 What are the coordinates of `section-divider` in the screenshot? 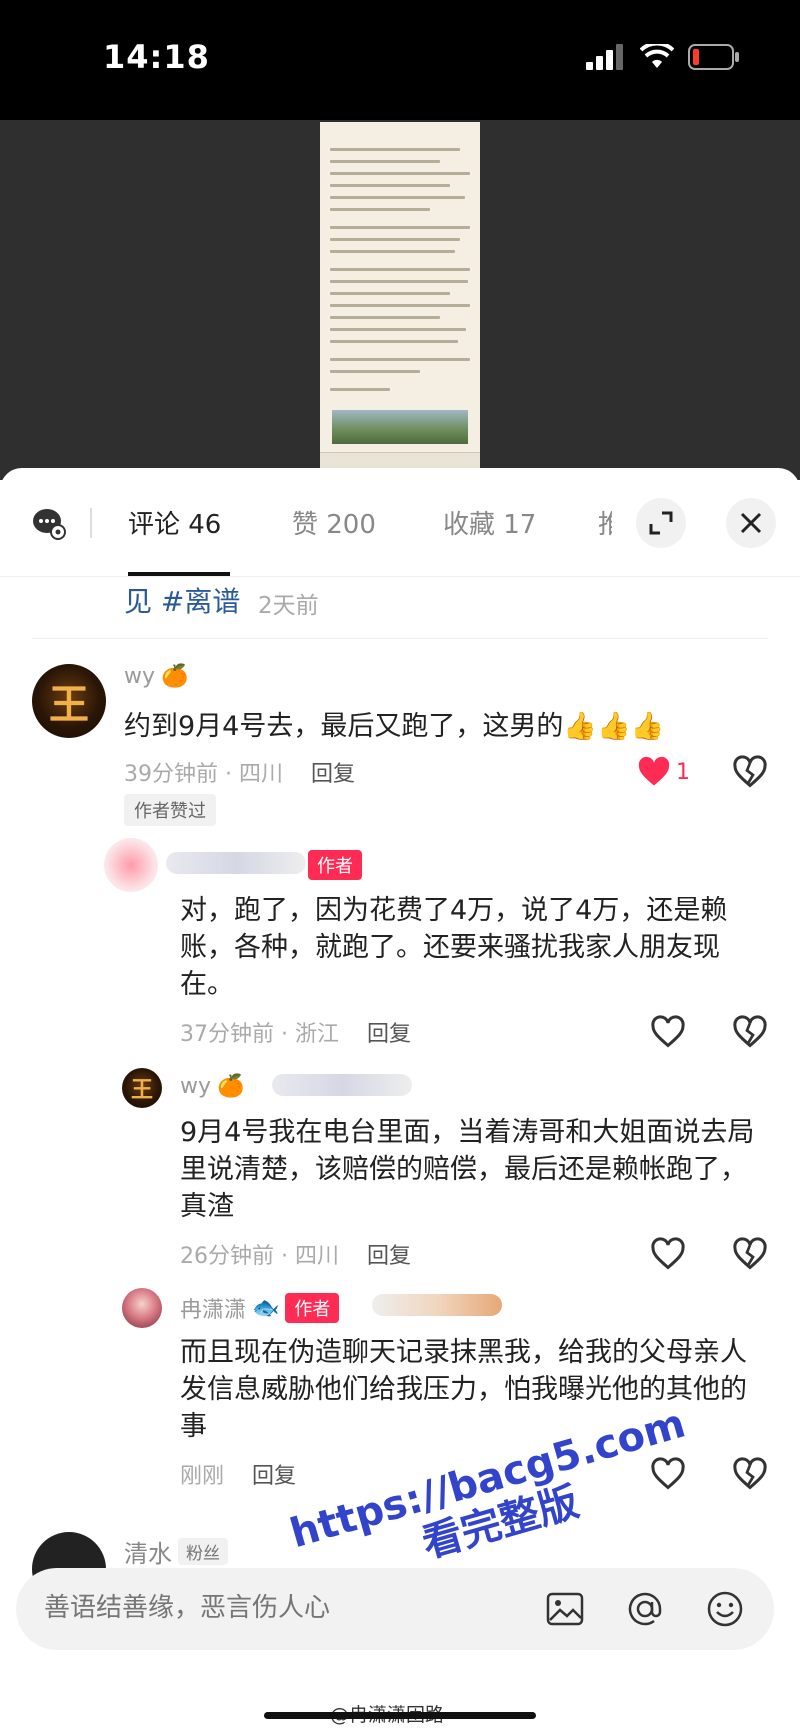 It's located at (400, 638).